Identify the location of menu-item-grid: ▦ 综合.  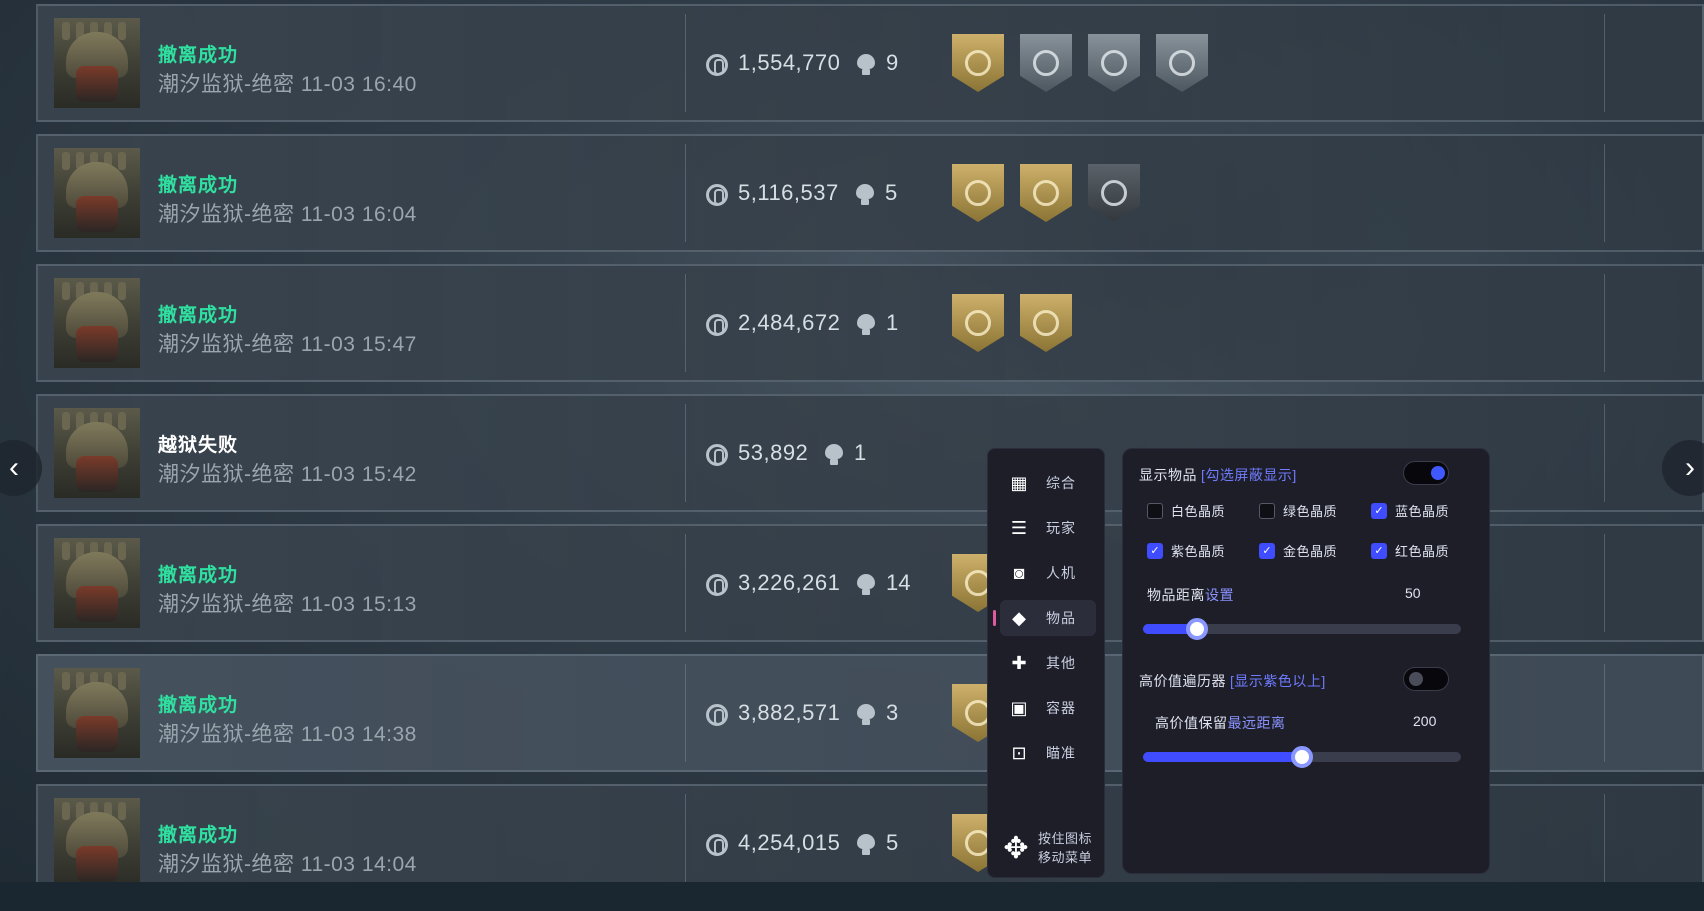
(1048, 483).